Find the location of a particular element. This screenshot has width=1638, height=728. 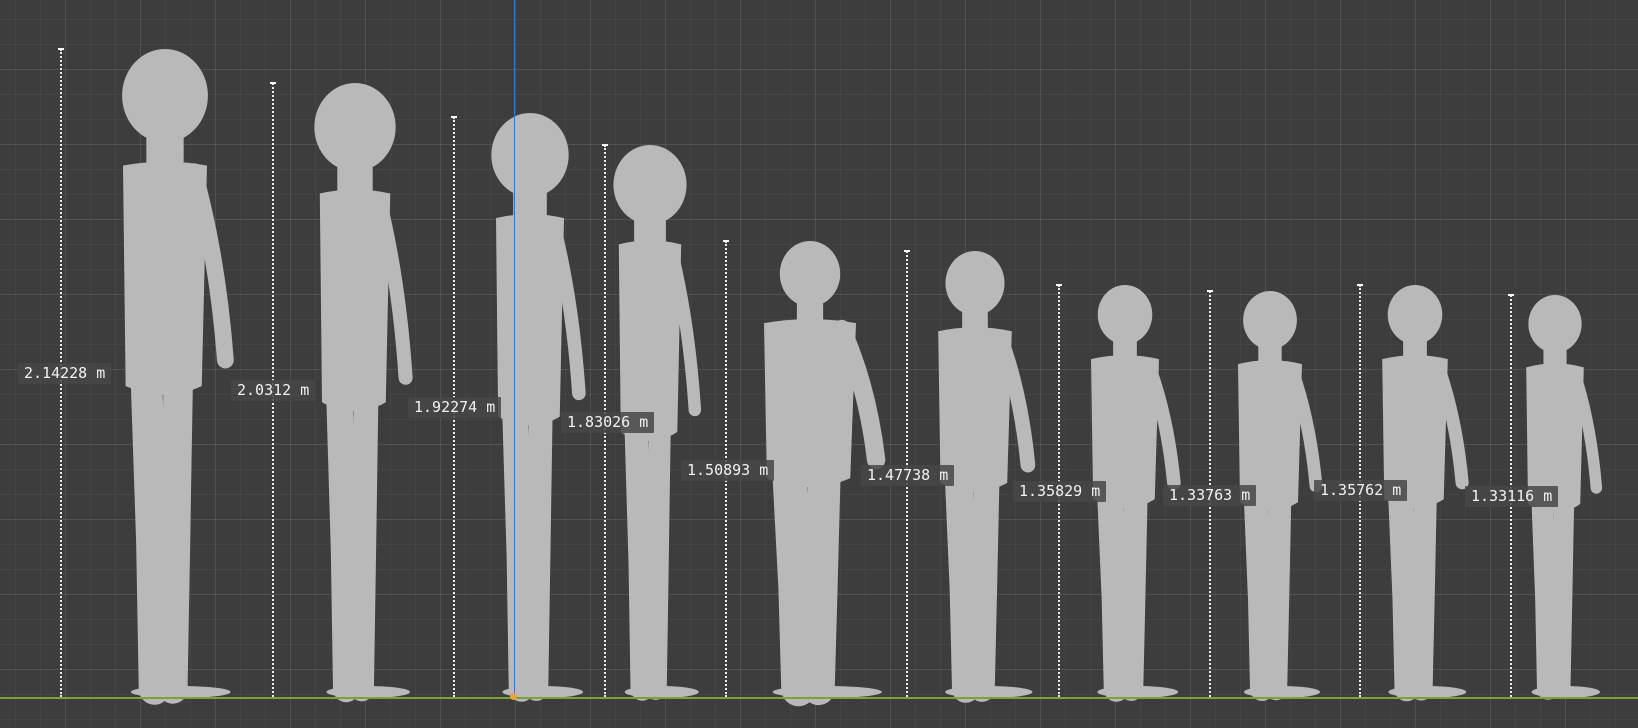

measure-label-8: 1.33763 m is located at coordinates (1210, 495).